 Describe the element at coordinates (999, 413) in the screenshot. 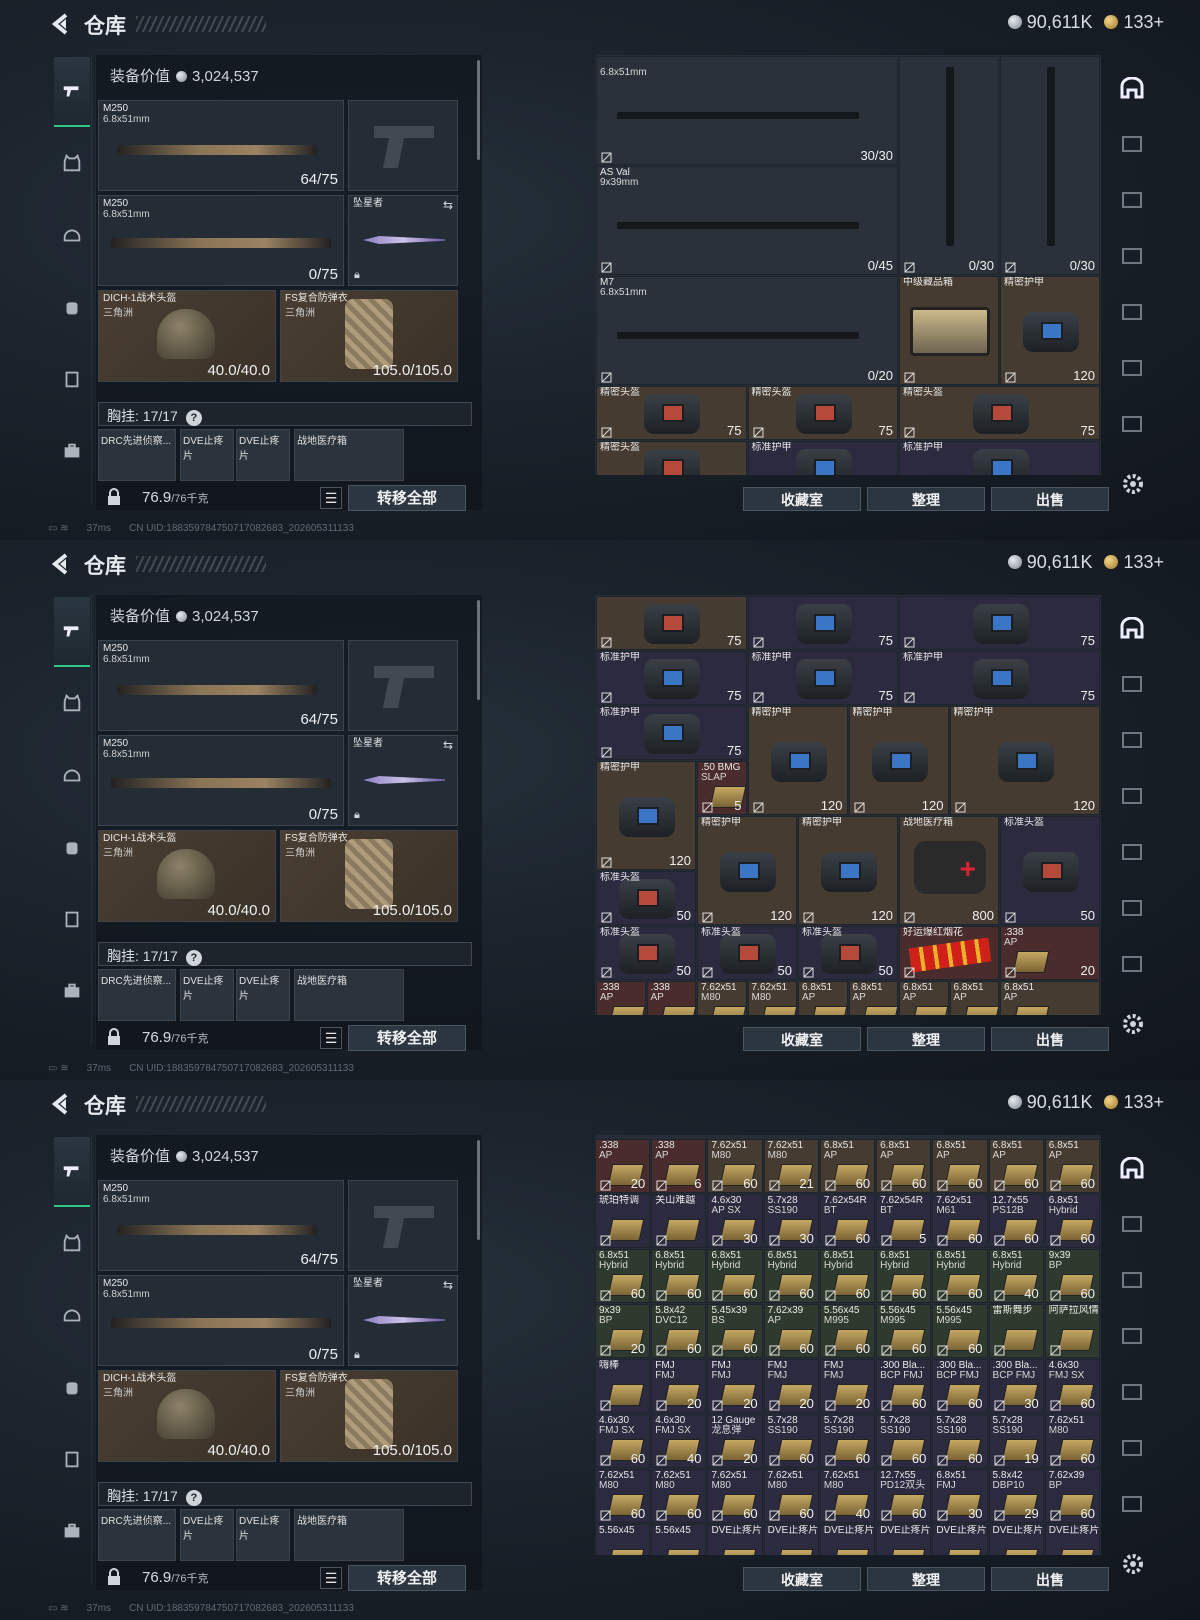

I see `storage-item: 精密头盔 75` at that location.